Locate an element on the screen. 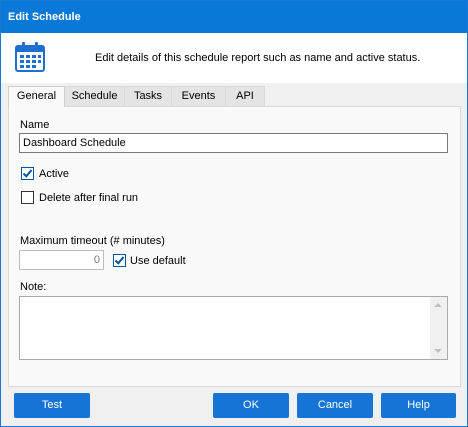 This screenshot has height=427, width=468. title-bar: Edit Schedule is located at coordinates (234, 17).